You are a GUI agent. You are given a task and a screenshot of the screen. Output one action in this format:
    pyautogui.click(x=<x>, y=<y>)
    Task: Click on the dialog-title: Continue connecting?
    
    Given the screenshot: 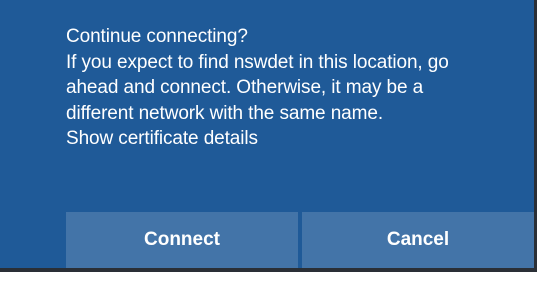 What is the action you would take?
    pyautogui.click(x=157, y=36)
    